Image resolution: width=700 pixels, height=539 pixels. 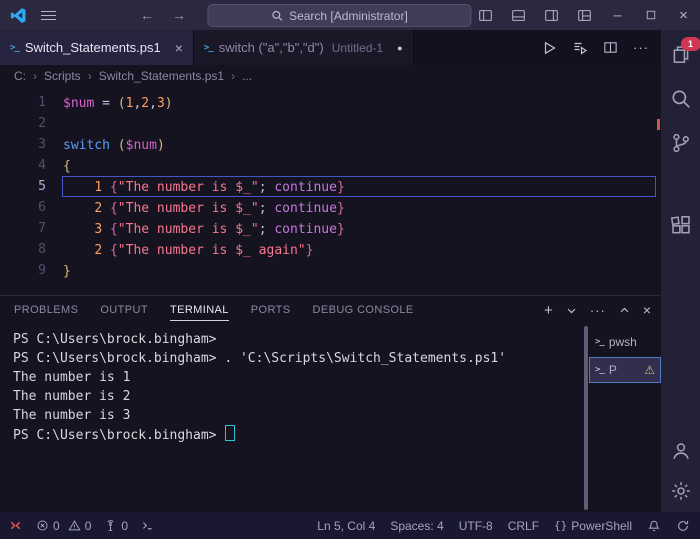 What do you see at coordinates (624, 310) in the screenshot?
I see `maximize-panel-icon` at bounding box center [624, 310].